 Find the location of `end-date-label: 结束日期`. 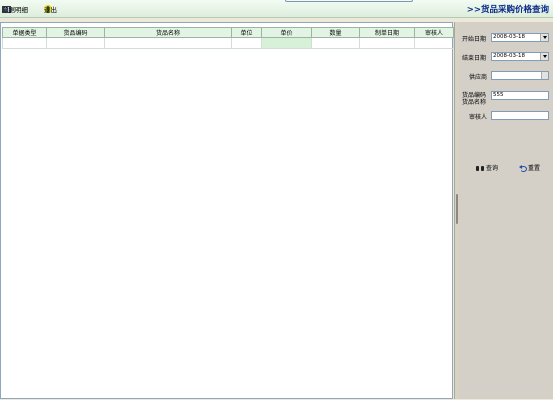

end-date-label: 结束日期 is located at coordinates (474, 58).